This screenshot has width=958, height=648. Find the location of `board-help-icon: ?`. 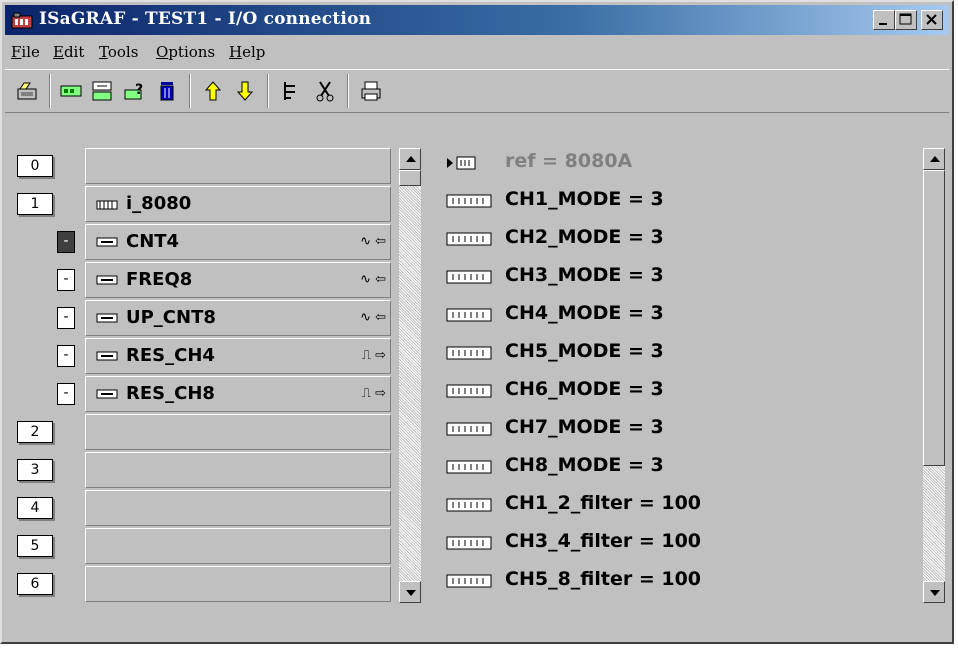

board-help-icon: ? is located at coordinates (133, 91).